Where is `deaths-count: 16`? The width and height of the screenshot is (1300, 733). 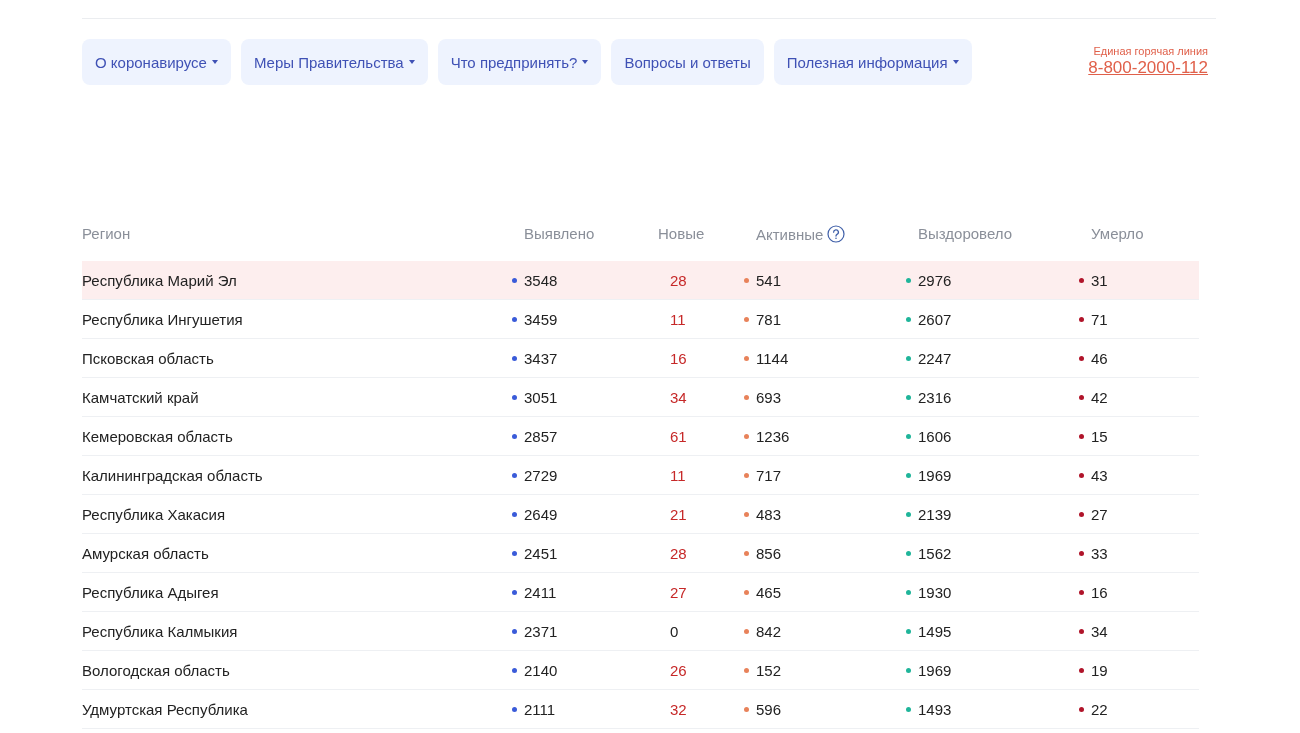
deaths-count: 16 is located at coordinates (1099, 592).